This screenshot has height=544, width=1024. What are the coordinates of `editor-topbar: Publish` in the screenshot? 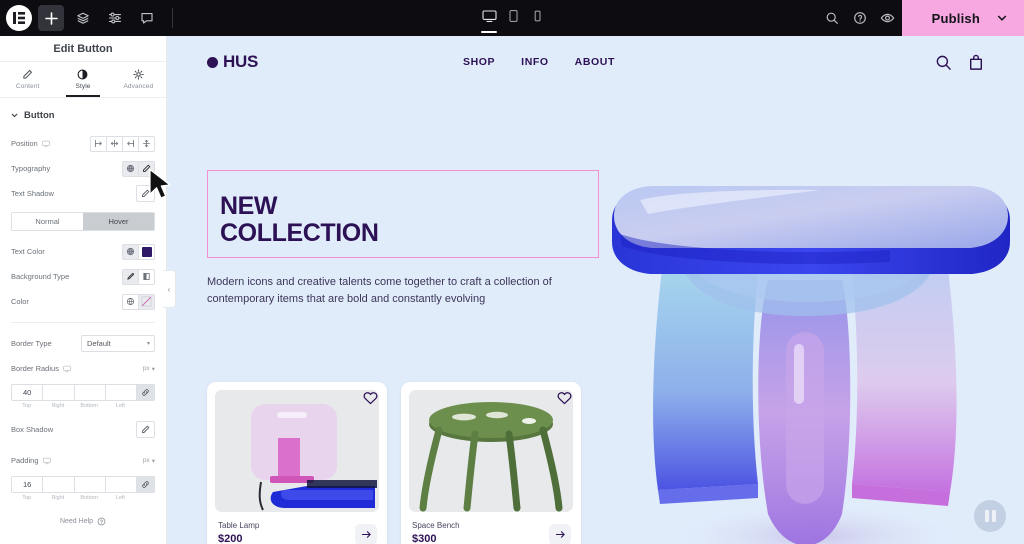 It's located at (512, 18).